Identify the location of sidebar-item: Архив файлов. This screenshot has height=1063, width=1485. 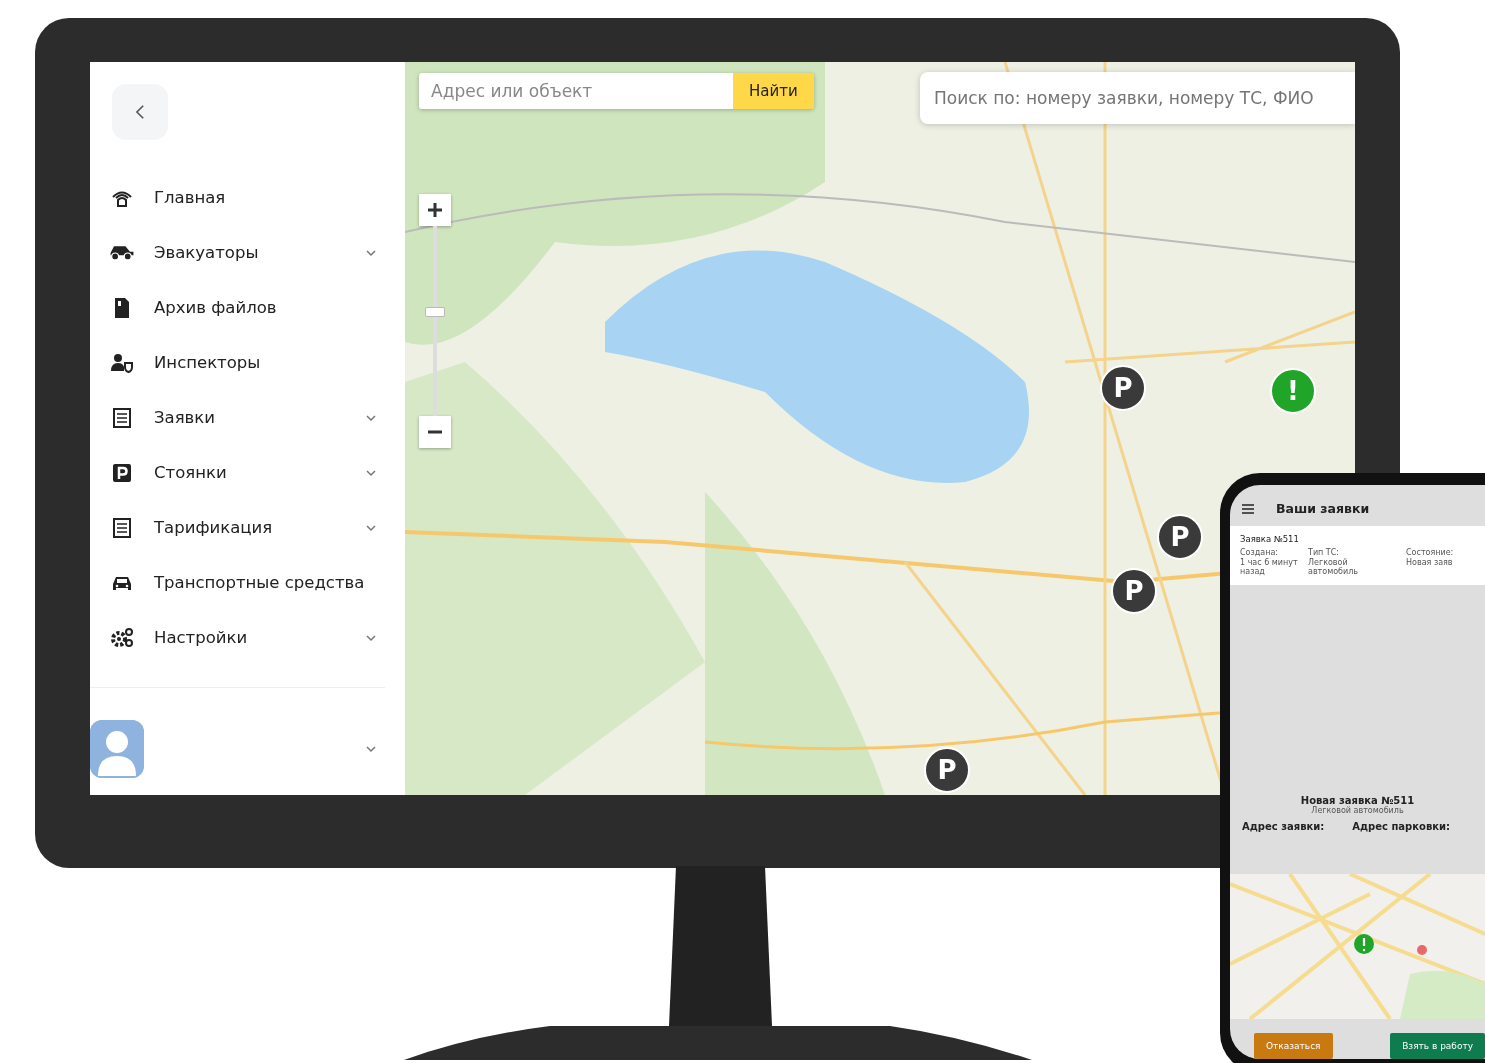
(249, 307).